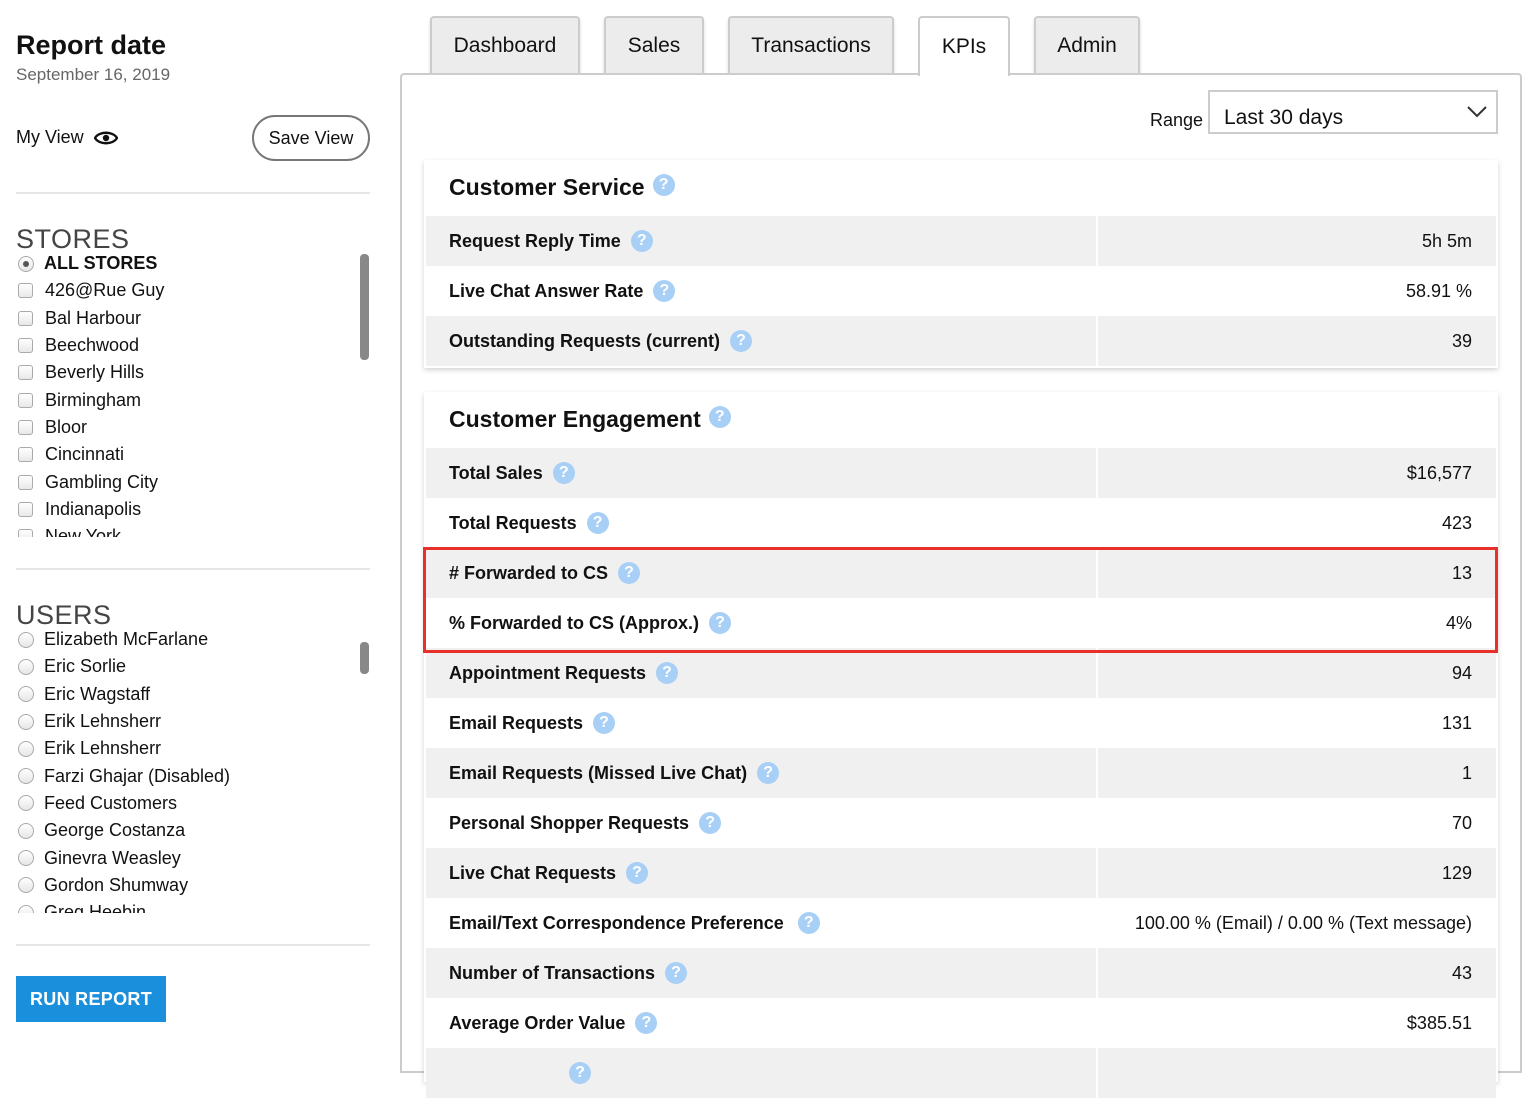 This screenshot has height=1098, width=1540. Describe the element at coordinates (191, 694) in the screenshot. I see `user-item: Eric Wagstaff` at that location.